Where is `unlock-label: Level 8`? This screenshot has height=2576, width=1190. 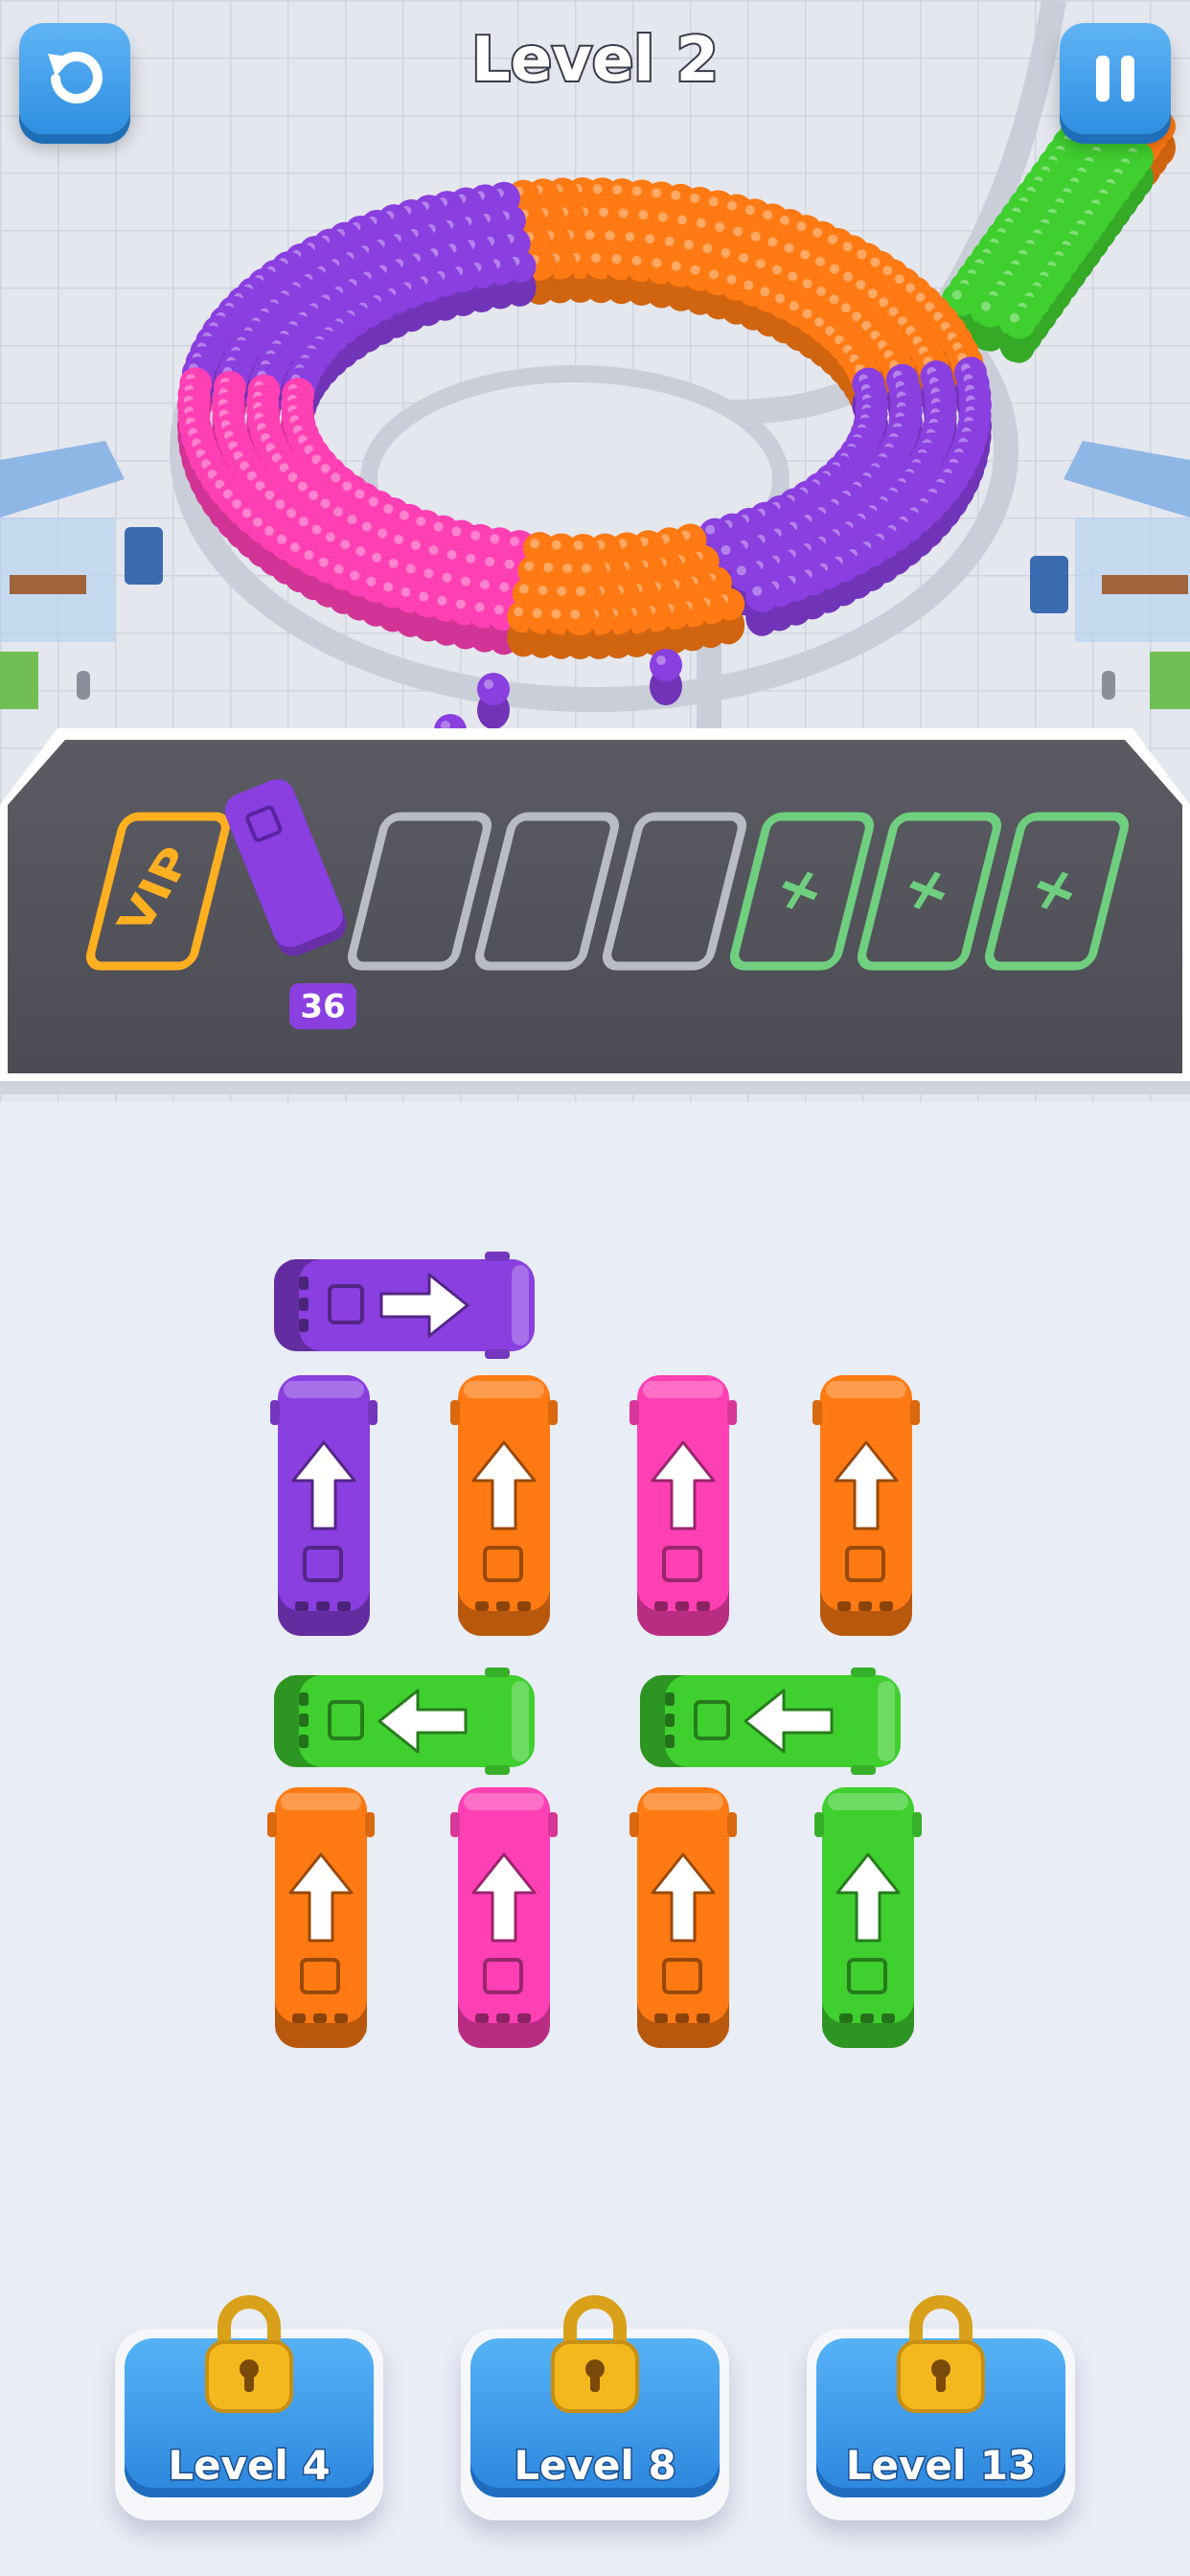 unlock-label: Level 8 is located at coordinates (595, 2466).